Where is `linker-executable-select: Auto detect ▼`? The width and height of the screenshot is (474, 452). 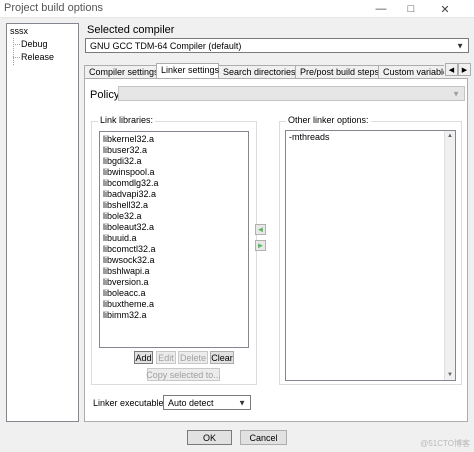 linker-executable-select: Auto detect ▼ is located at coordinates (207, 402).